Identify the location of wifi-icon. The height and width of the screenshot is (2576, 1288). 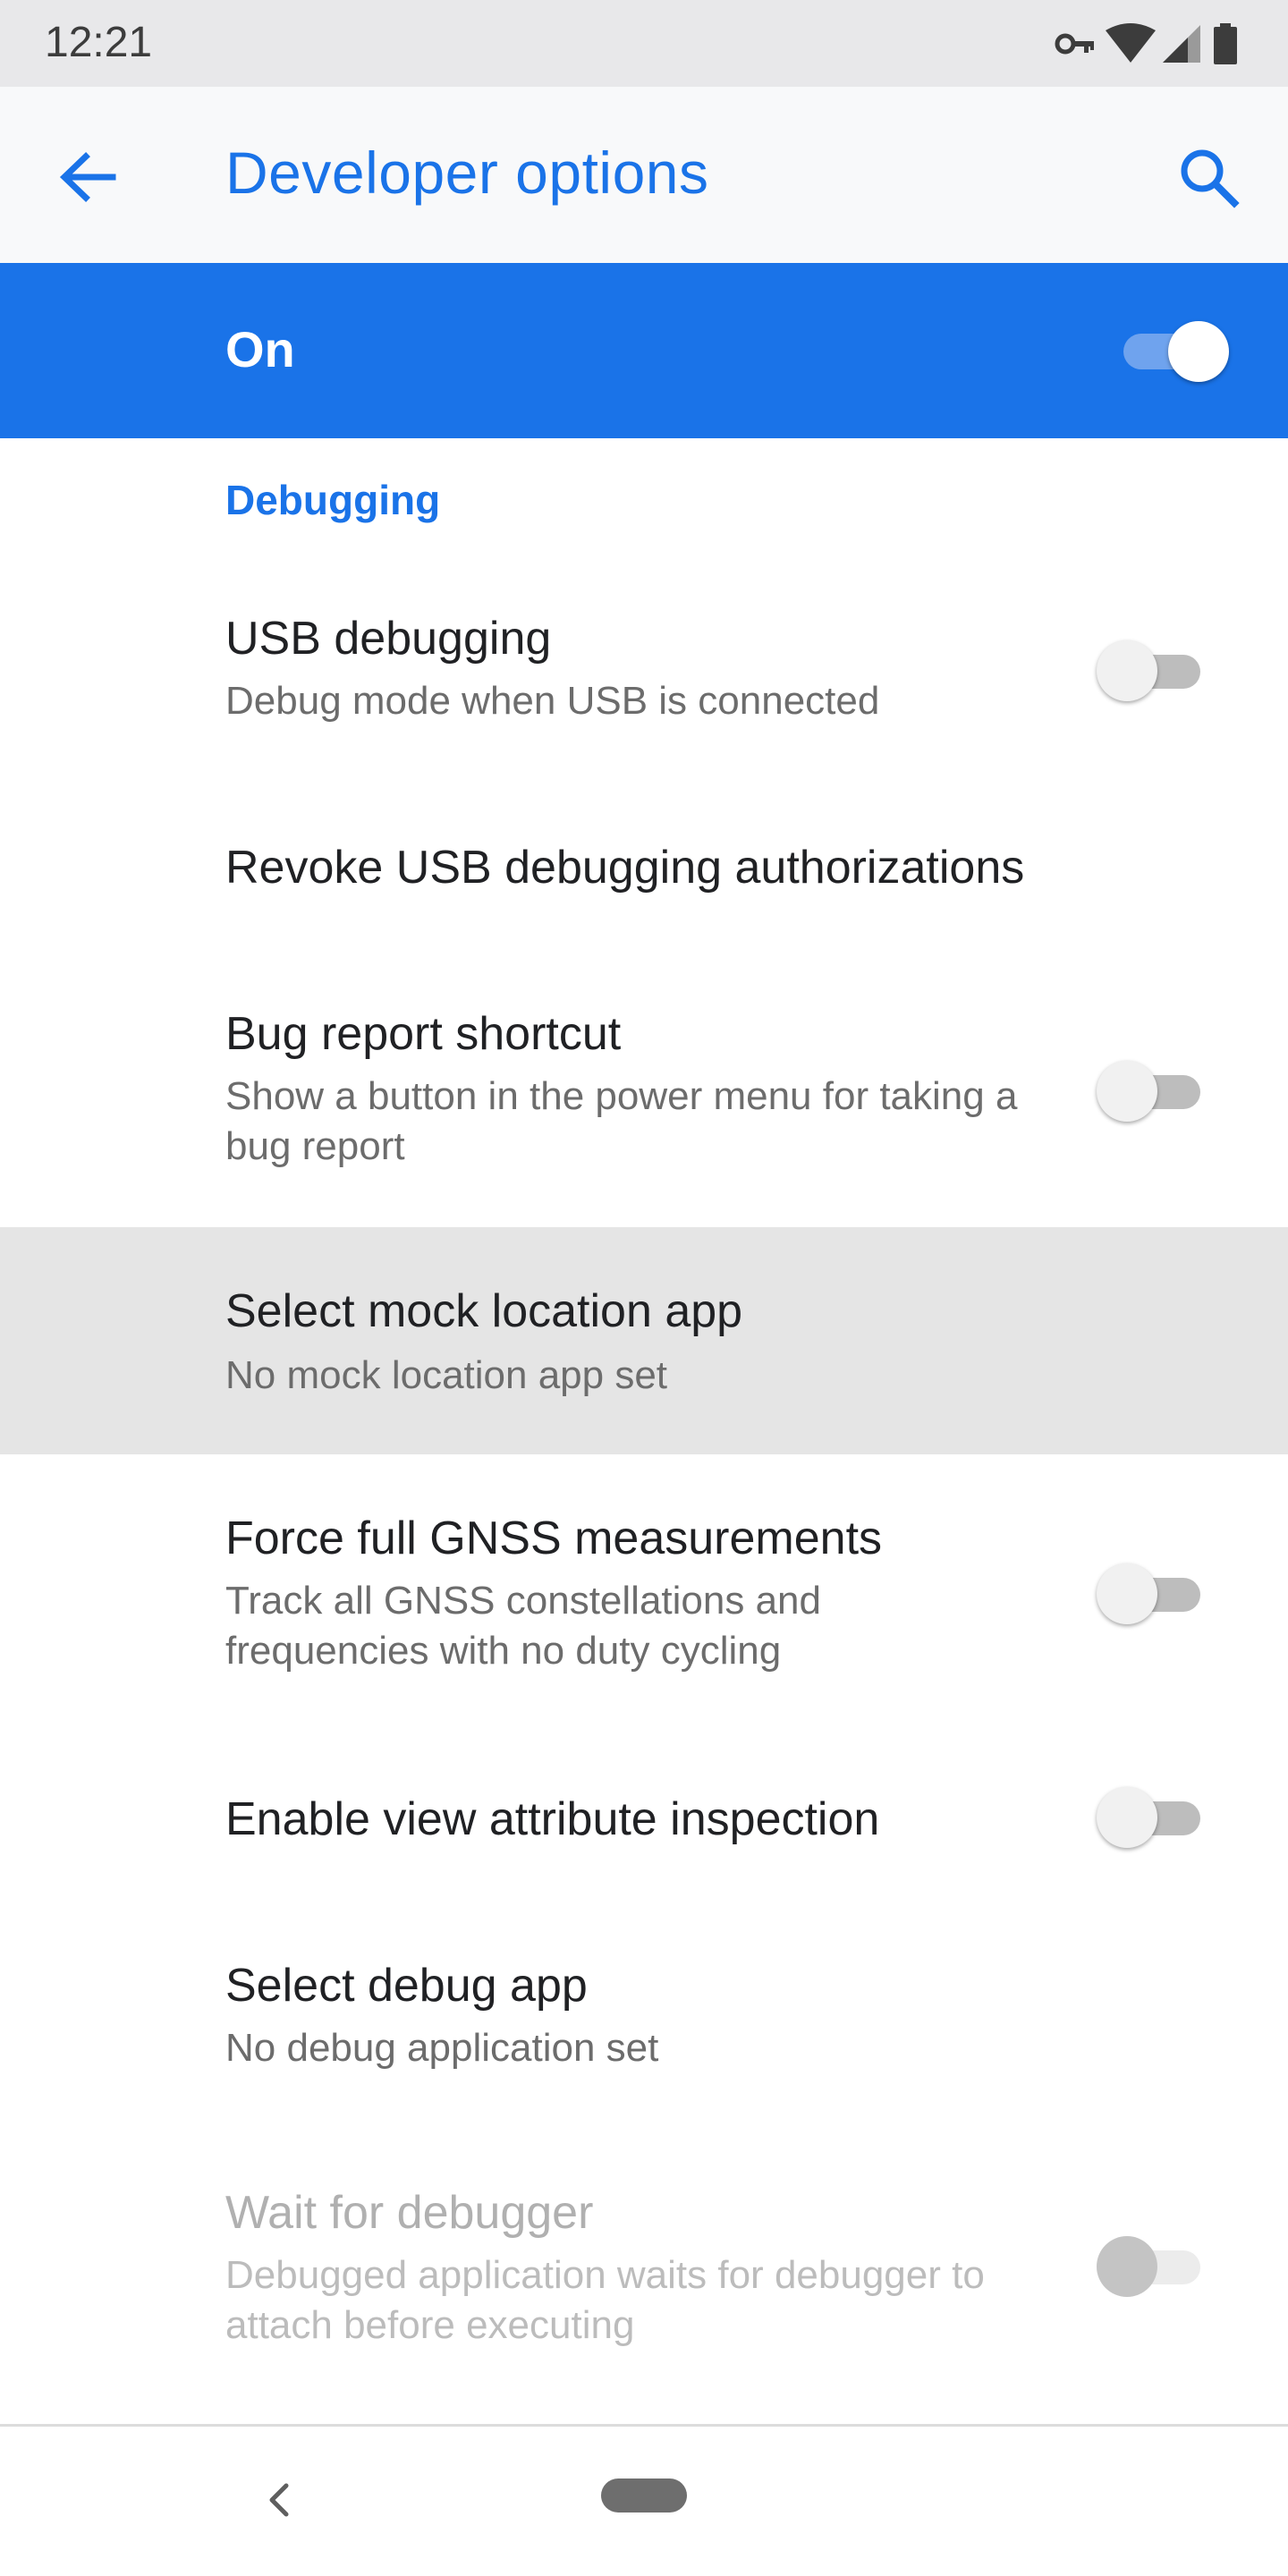
(1131, 43).